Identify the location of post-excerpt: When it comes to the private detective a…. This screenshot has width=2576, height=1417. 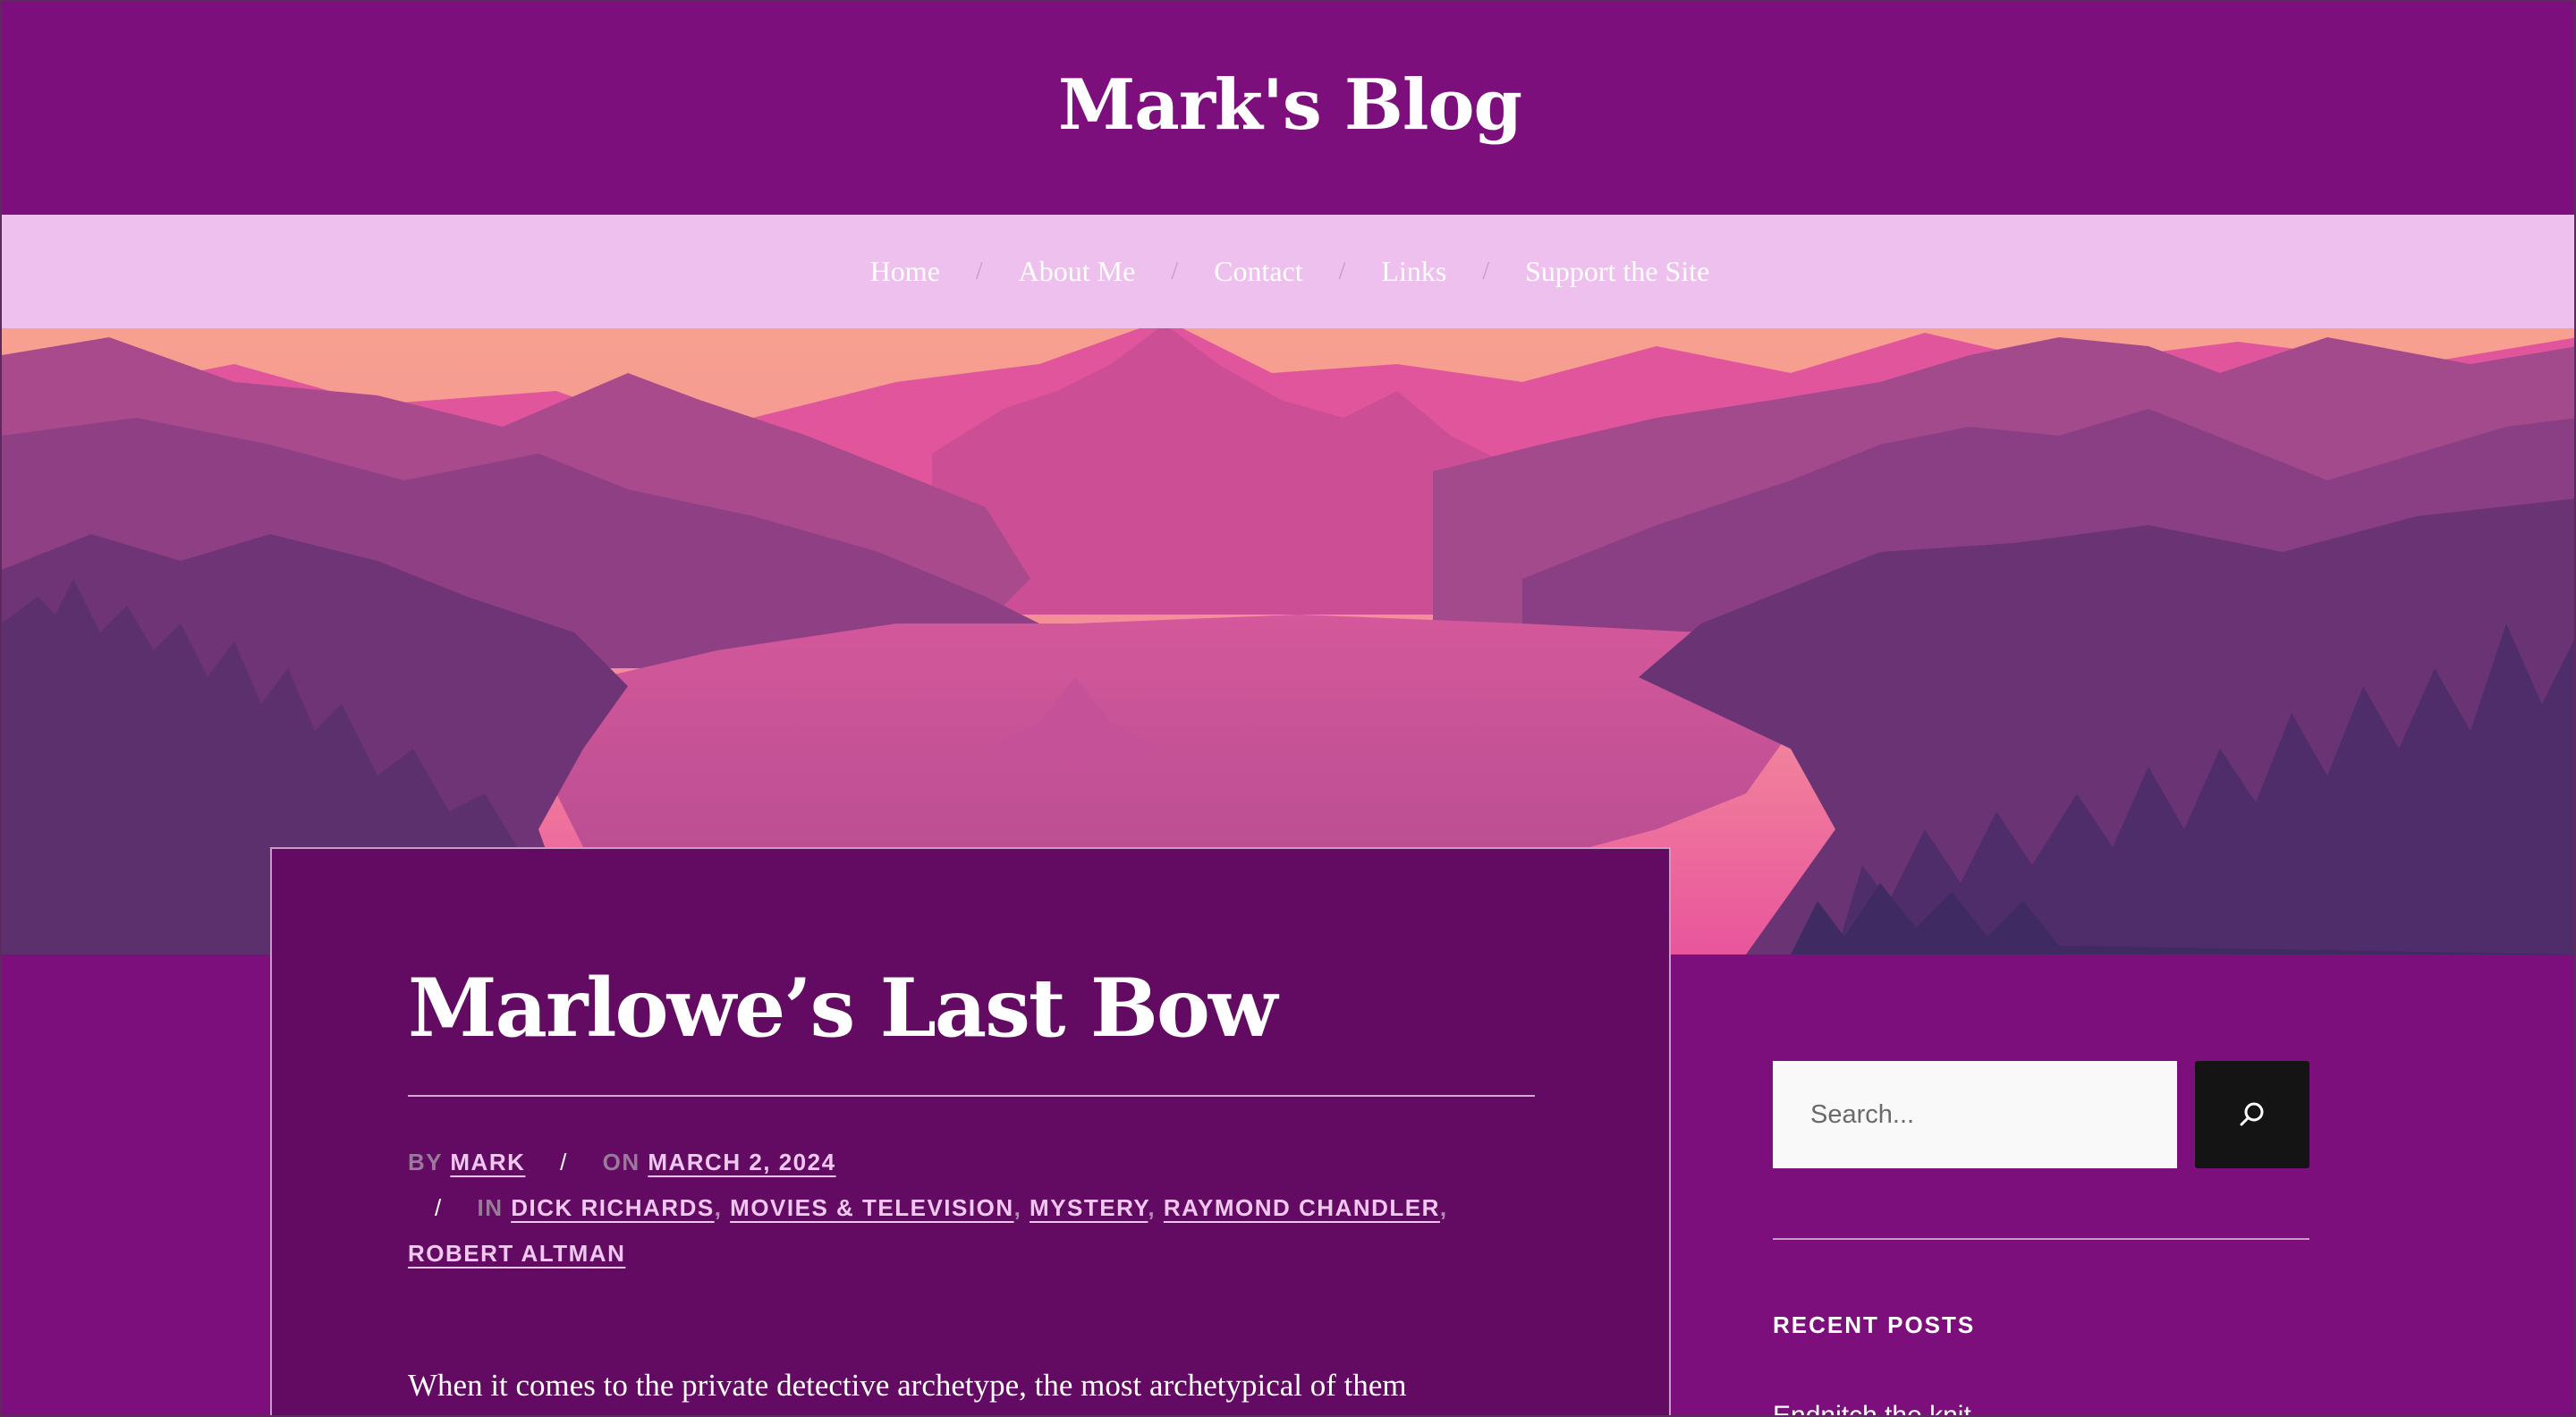
(907, 1386).